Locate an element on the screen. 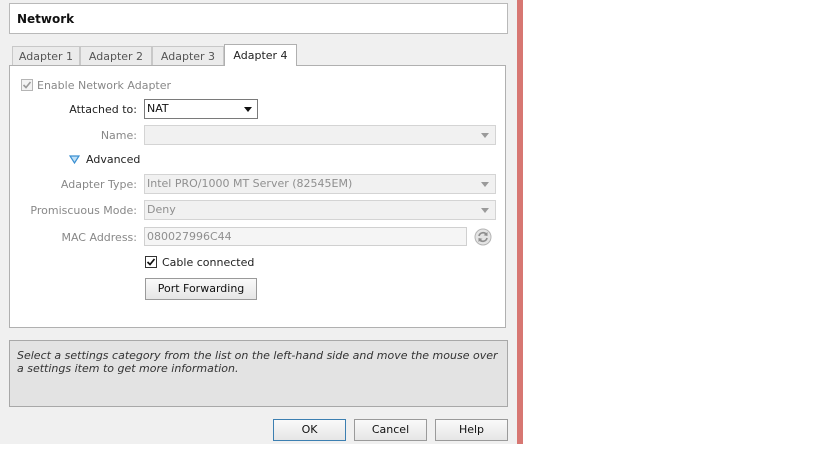 The width and height of the screenshot is (819, 460). triangle-down-icon is located at coordinates (74, 159).